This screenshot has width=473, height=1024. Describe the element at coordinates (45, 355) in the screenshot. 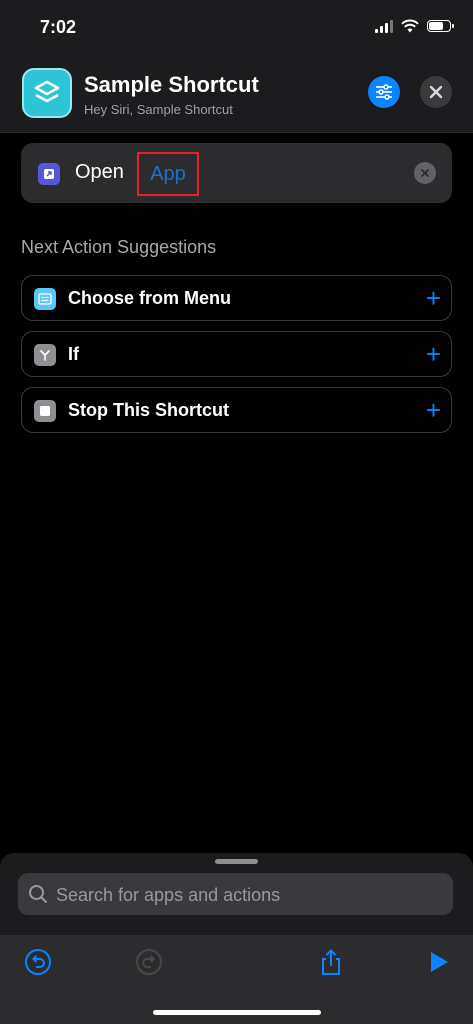

I see `branch-icon` at that location.